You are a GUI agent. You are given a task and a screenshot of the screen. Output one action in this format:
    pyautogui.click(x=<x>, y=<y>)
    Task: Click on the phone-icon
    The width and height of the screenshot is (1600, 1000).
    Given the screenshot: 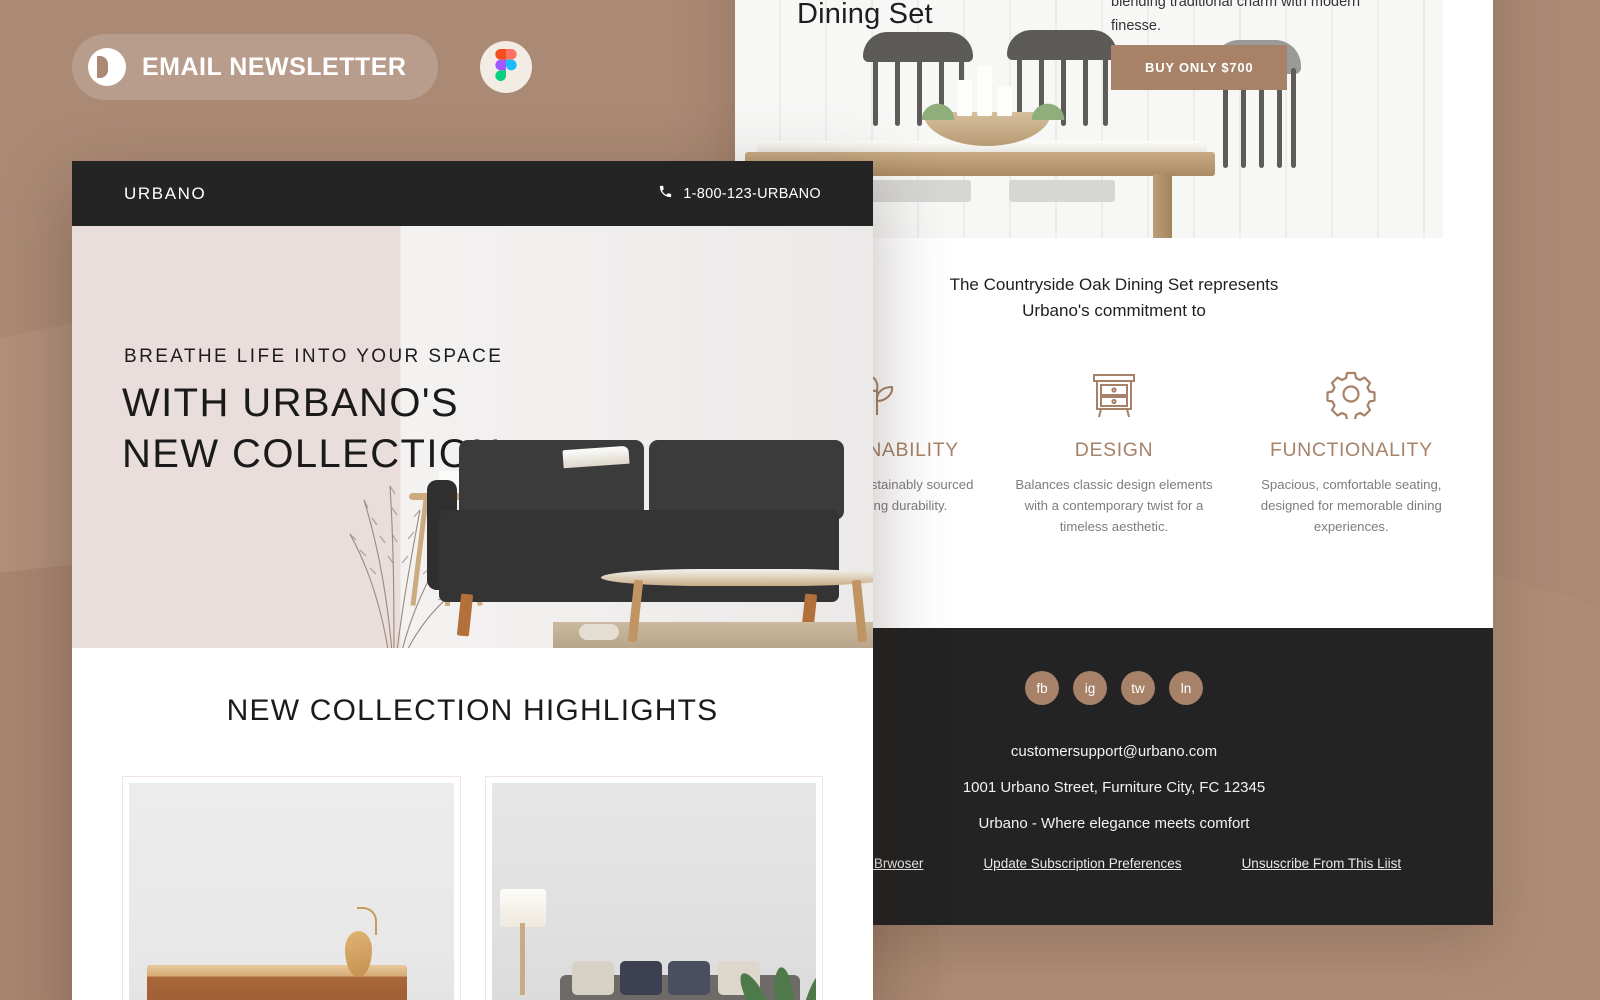 What is the action you would take?
    pyautogui.click(x=665, y=193)
    